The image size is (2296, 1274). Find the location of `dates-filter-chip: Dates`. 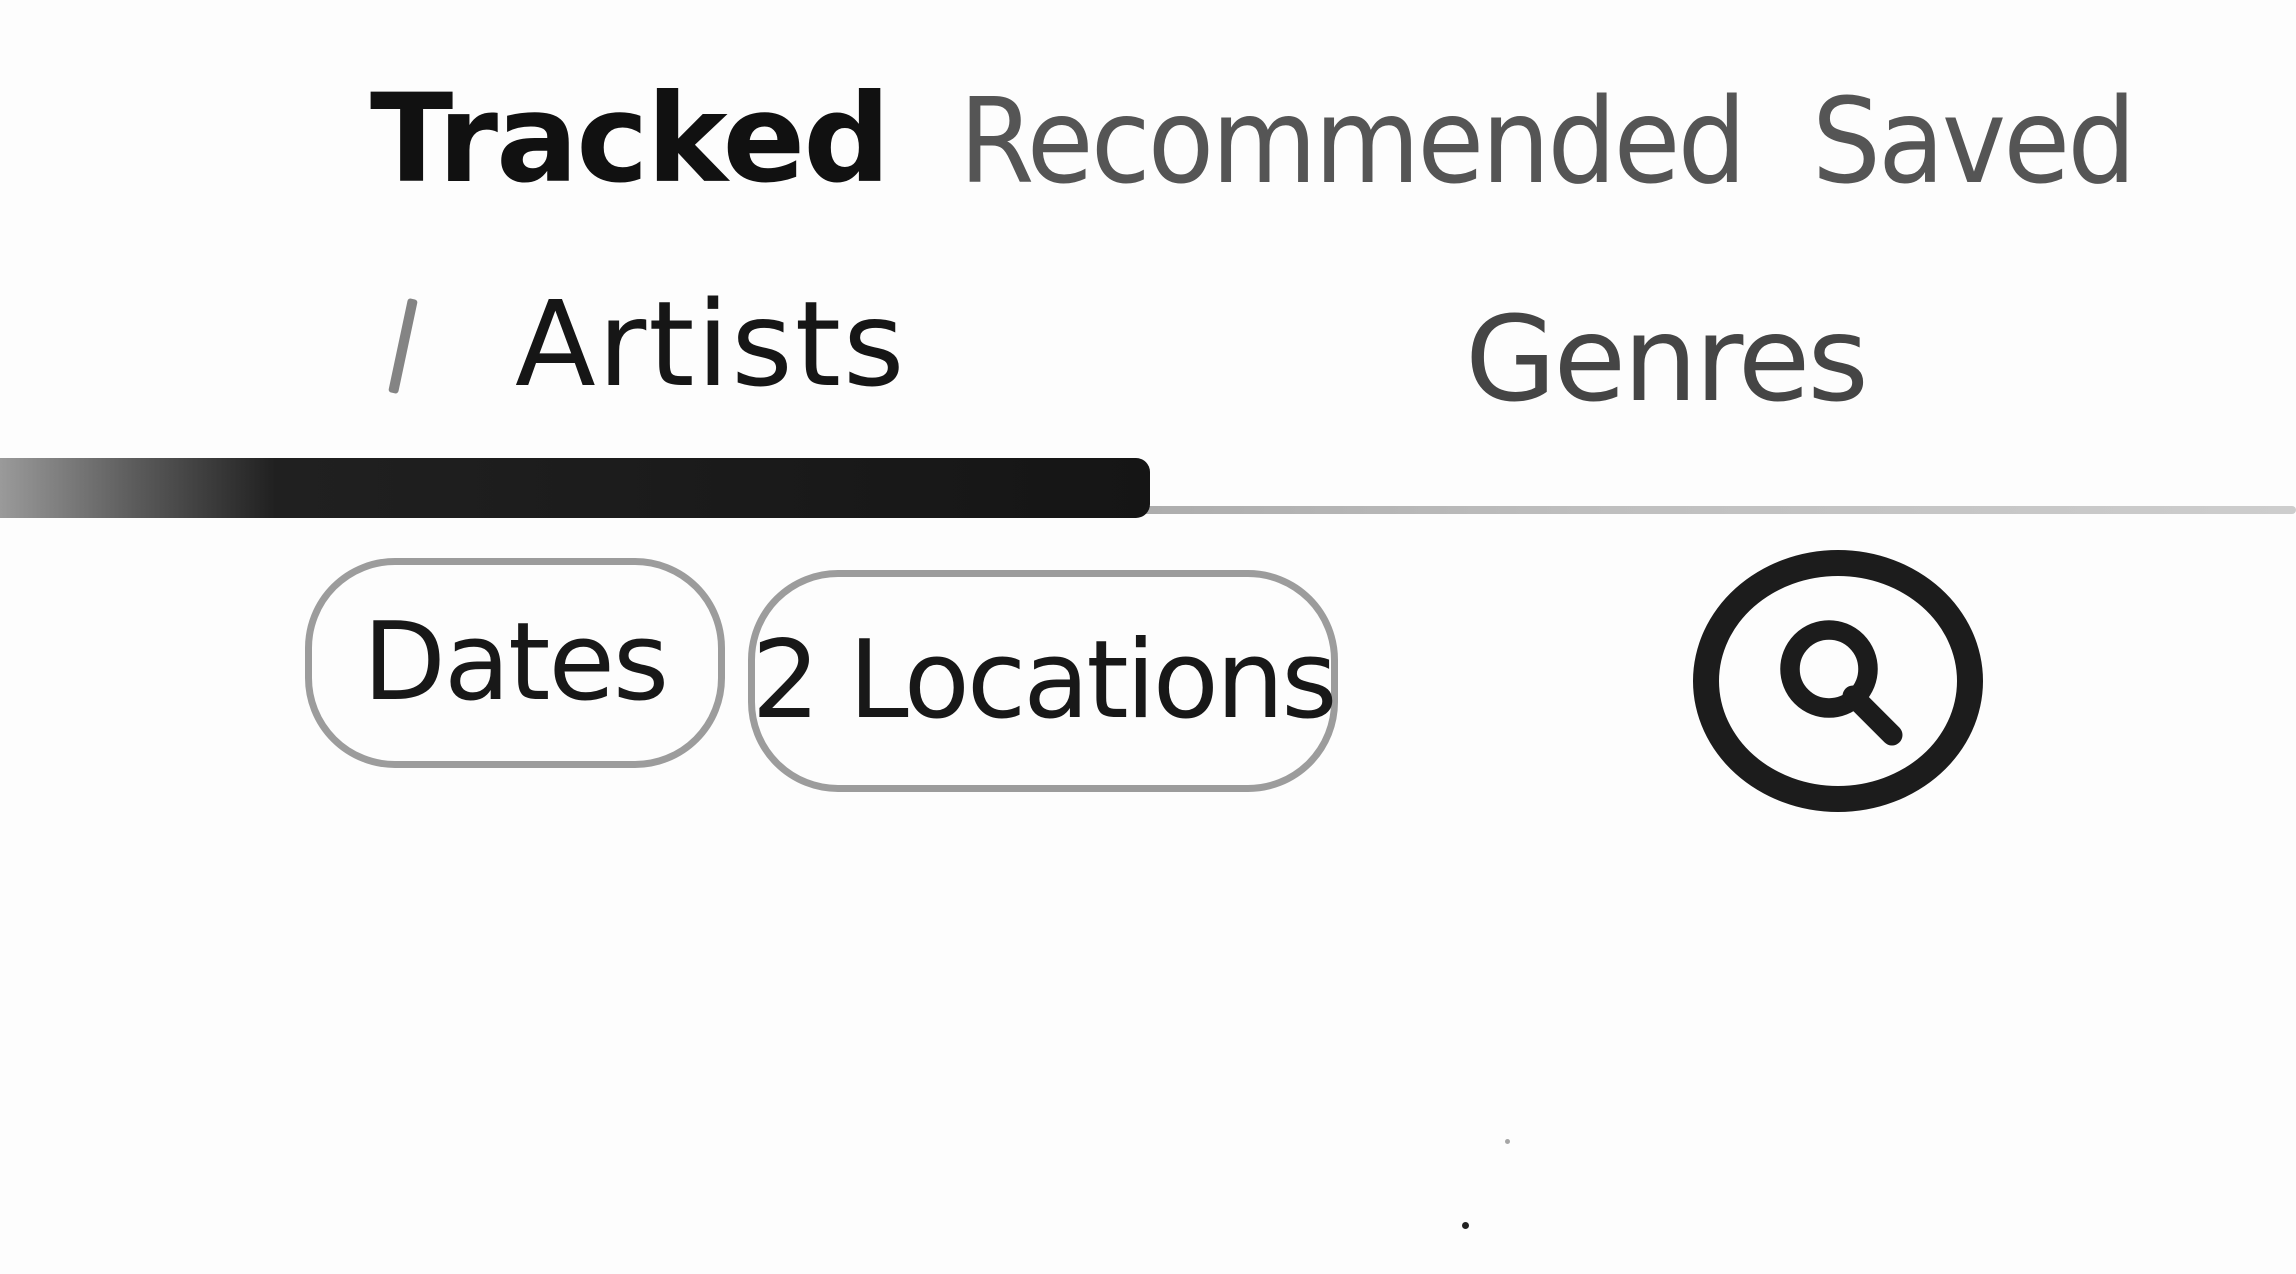

dates-filter-chip: Dates is located at coordinates (515, 663).